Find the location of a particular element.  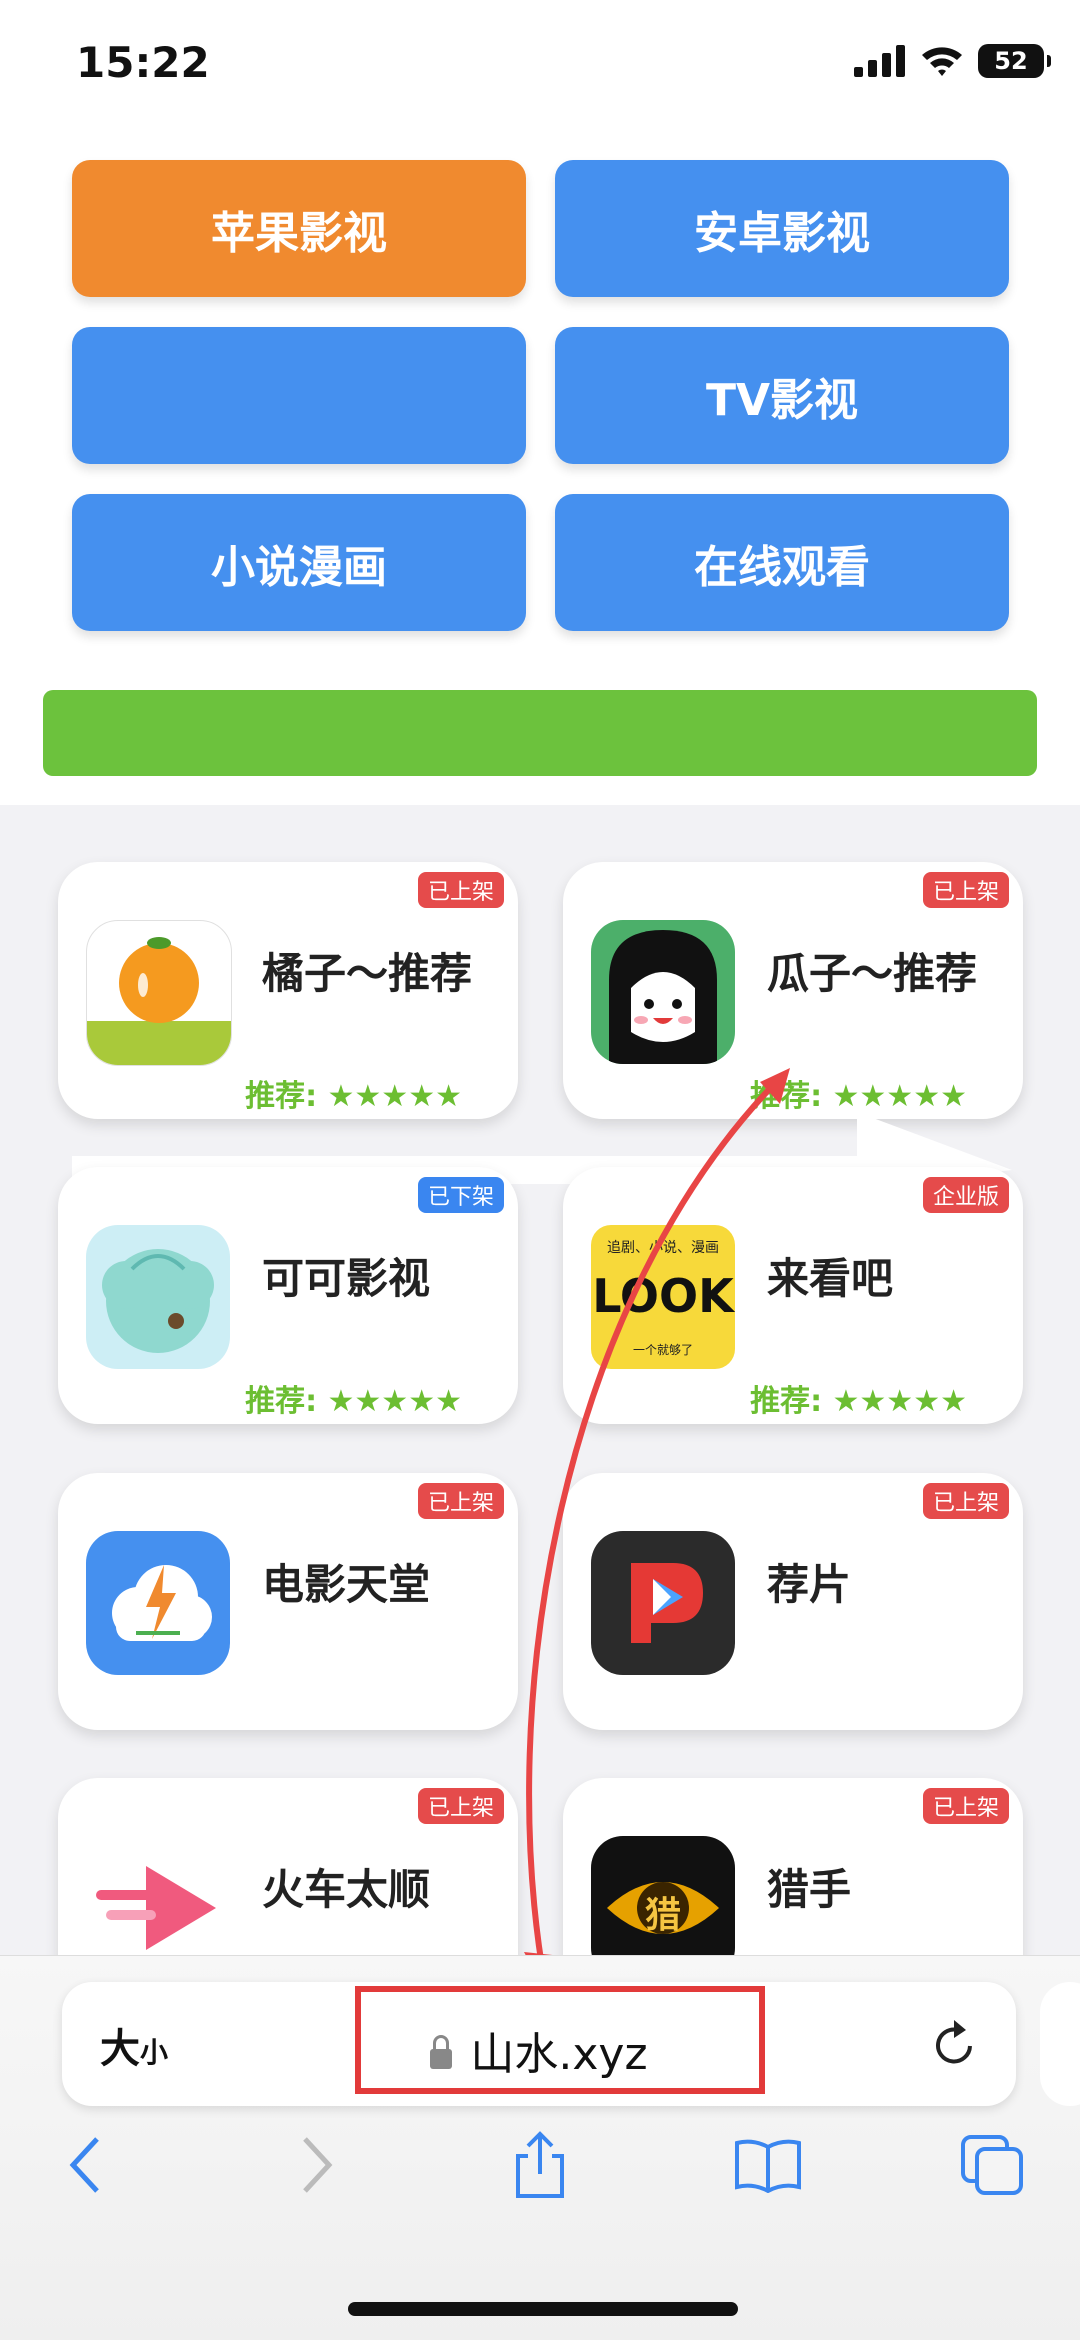

forward-icon is located at coordinates (317, 2165).